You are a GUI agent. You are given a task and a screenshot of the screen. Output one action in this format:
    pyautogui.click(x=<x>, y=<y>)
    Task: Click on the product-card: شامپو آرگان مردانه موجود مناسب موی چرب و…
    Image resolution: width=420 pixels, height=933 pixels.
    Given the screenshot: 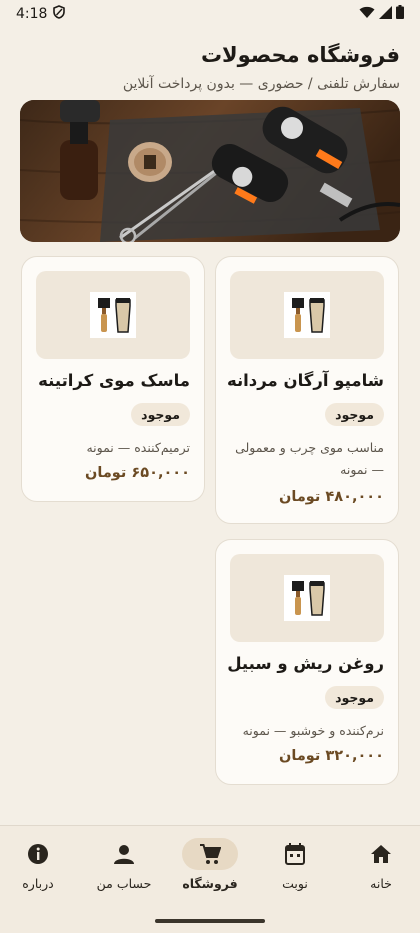 What is the action you would take?
    pyautogui.click(x=307, y=390)
    